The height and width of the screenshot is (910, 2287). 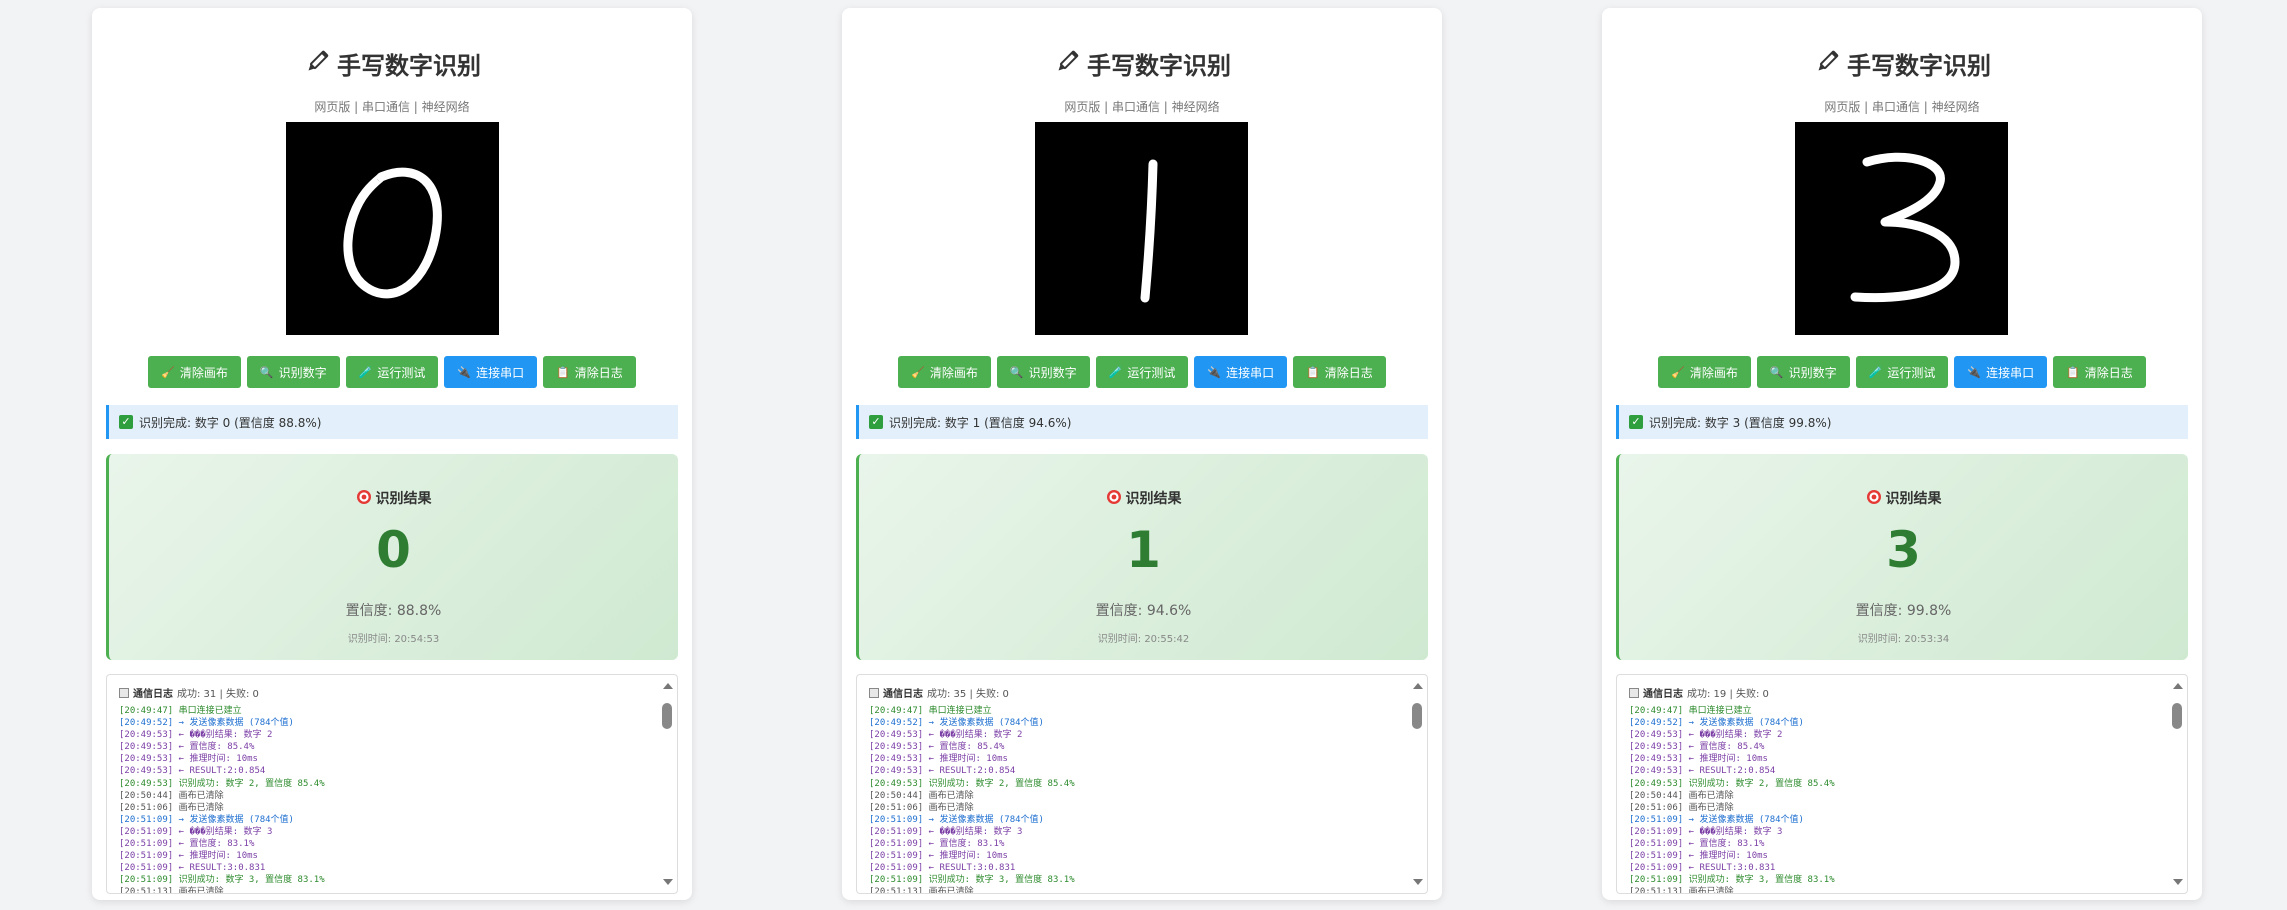 What do you see at coordinates (899, 759) in the screenshot?
I see `log-timestamp: [20:49:53]` at bounding box center [899, 759].